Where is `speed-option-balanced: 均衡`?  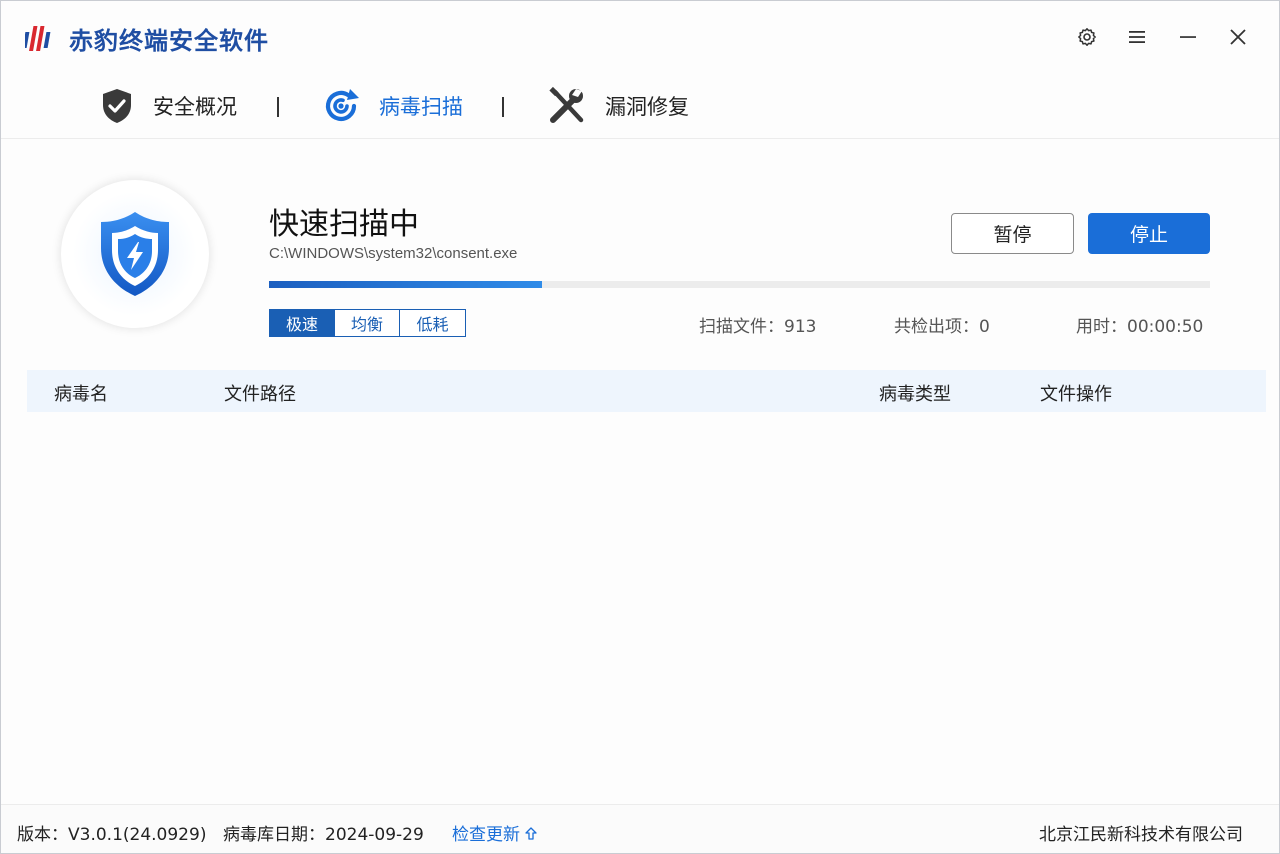
speed-option-balanced: 均衡 is located at coordinates (367, 323).